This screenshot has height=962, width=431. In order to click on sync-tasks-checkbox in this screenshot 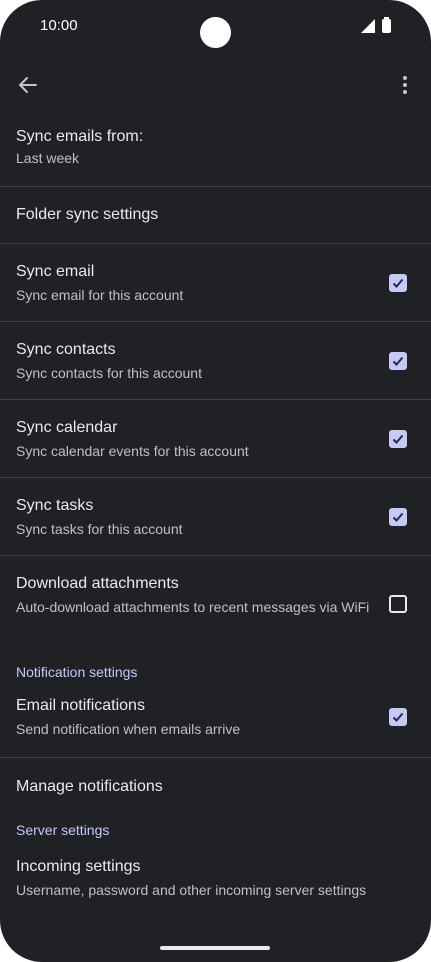, I will do `click(398, 517)`.